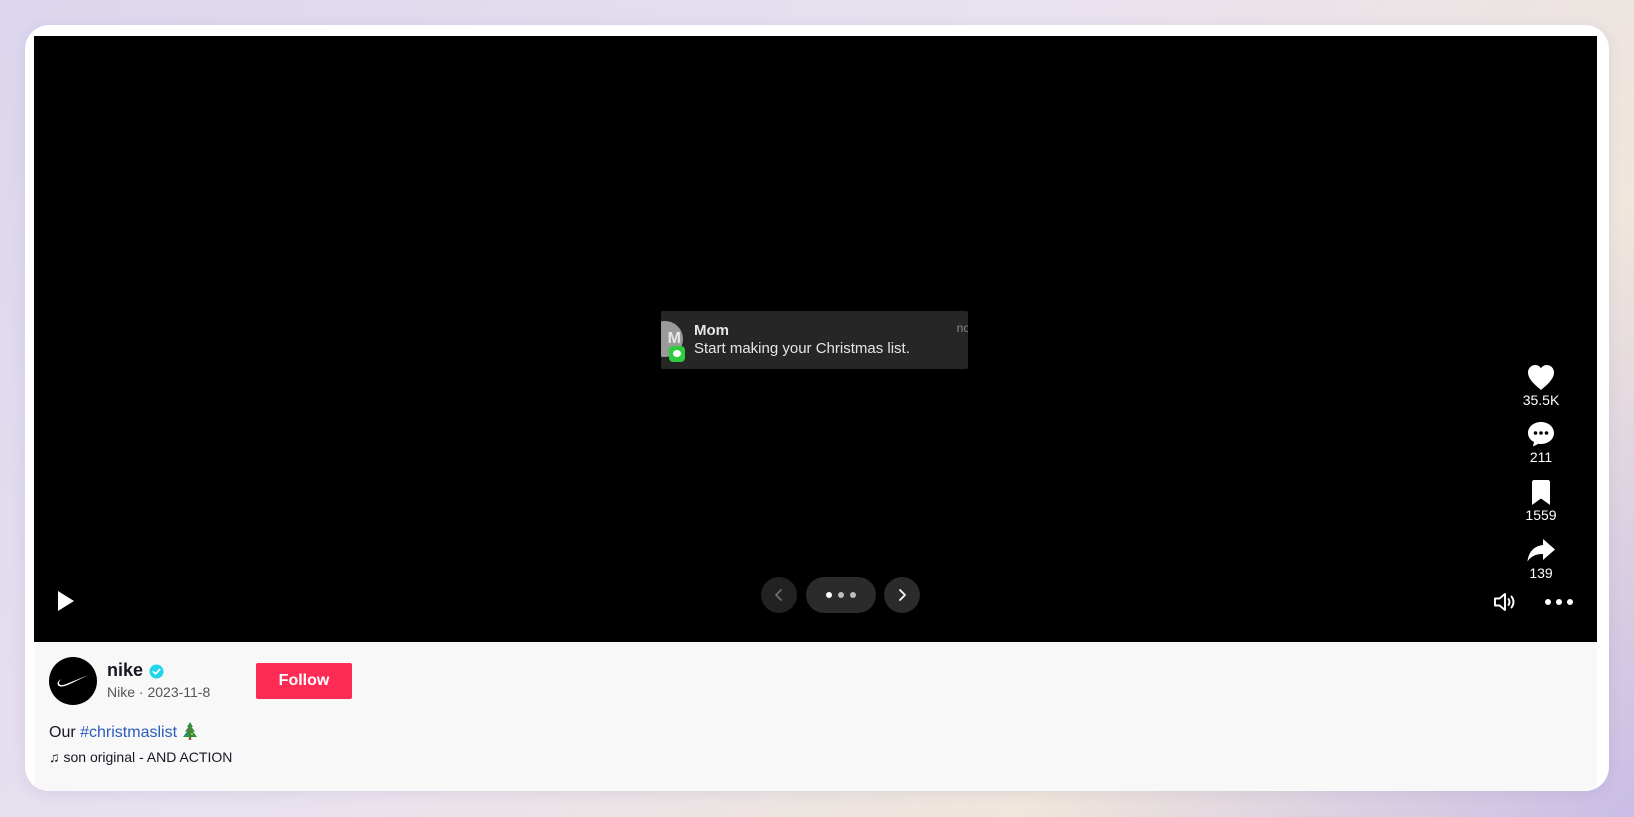  Describe the element at coordinates (179, 692) in the screenshot. I see `post-date: 2023-11-8` at that location.